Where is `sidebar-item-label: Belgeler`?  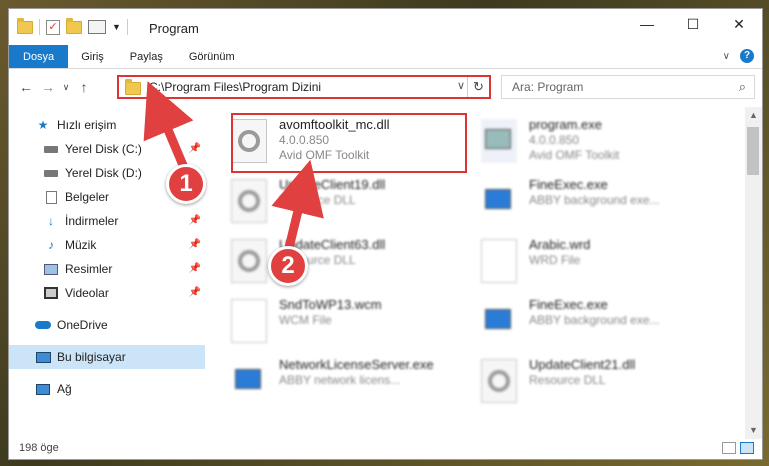
sidebar-item-label: Belgeler is located at coordinates (87, 197).